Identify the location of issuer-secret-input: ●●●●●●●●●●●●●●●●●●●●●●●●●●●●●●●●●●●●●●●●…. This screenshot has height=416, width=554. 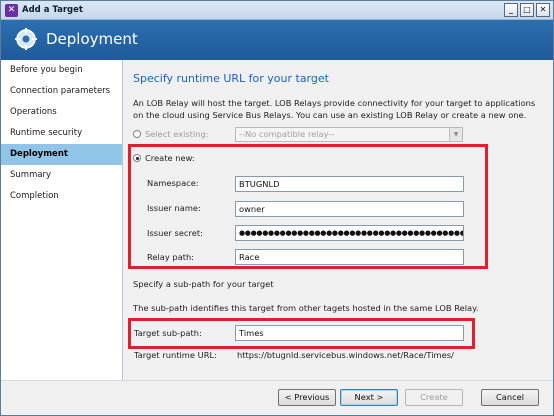
(349, 233).